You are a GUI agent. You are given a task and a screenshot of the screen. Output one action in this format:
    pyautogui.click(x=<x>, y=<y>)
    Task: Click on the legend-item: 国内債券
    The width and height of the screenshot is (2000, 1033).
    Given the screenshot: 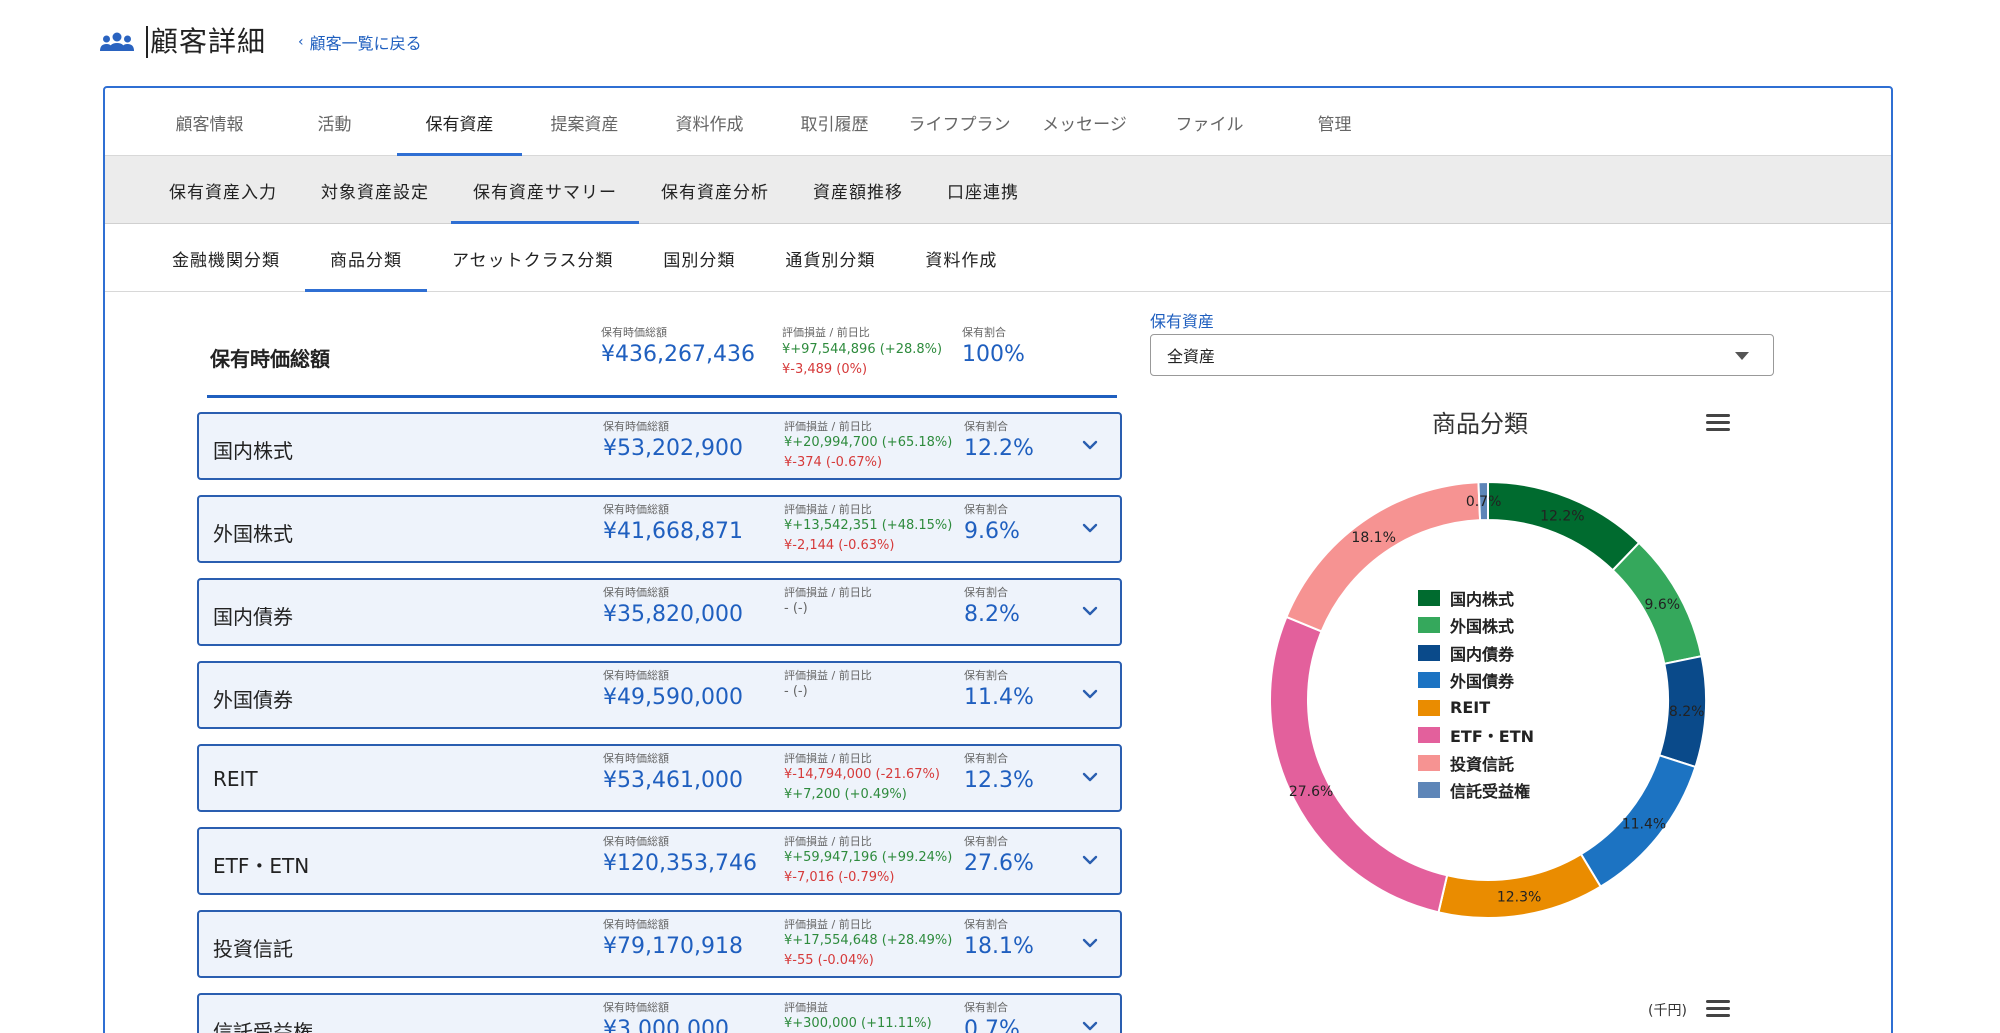 What is the action you would take?
    pyautogui.click(x=1476, y=653)
    